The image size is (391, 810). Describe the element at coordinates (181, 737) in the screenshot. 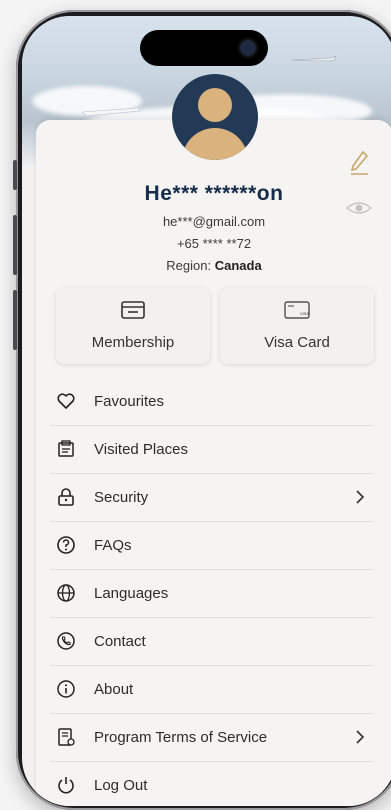

I see `menu-label-program-terms: Program Terms of Service` at that location.